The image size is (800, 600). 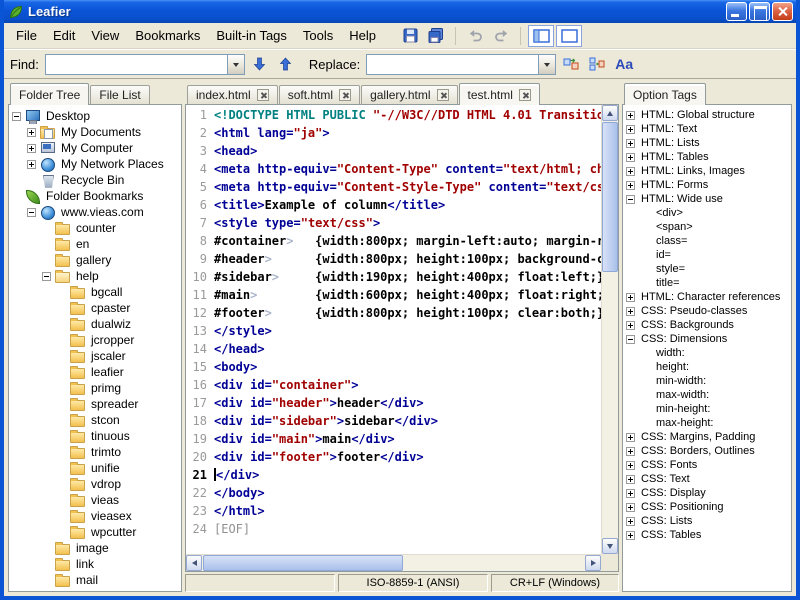 What do you see at coordinates (759, 11) in the screenshot?
I see `maximize-button` at bounding box center [759, 11].